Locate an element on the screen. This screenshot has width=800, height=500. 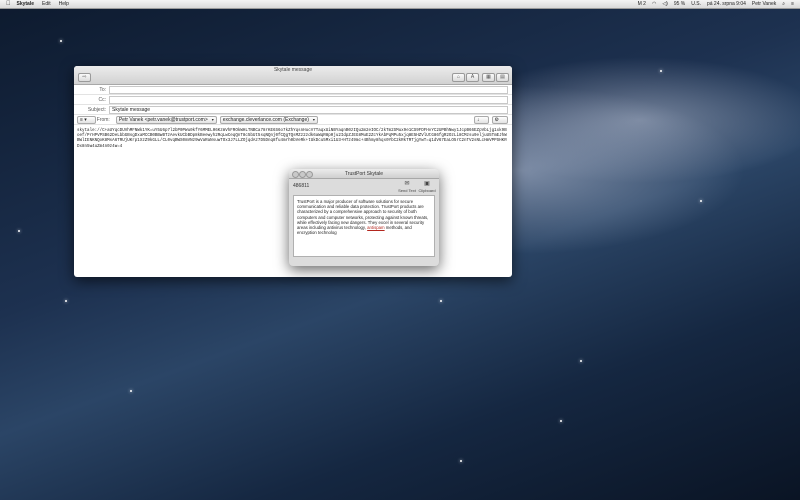
inbox-icon: ▣ is located at coordinates (427, 184).